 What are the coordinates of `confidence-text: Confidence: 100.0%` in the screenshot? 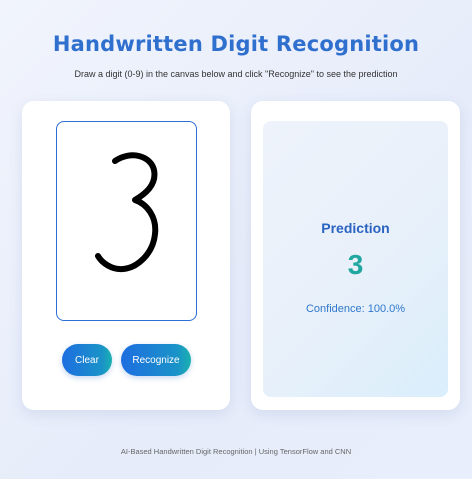 It's located at (355, 309).